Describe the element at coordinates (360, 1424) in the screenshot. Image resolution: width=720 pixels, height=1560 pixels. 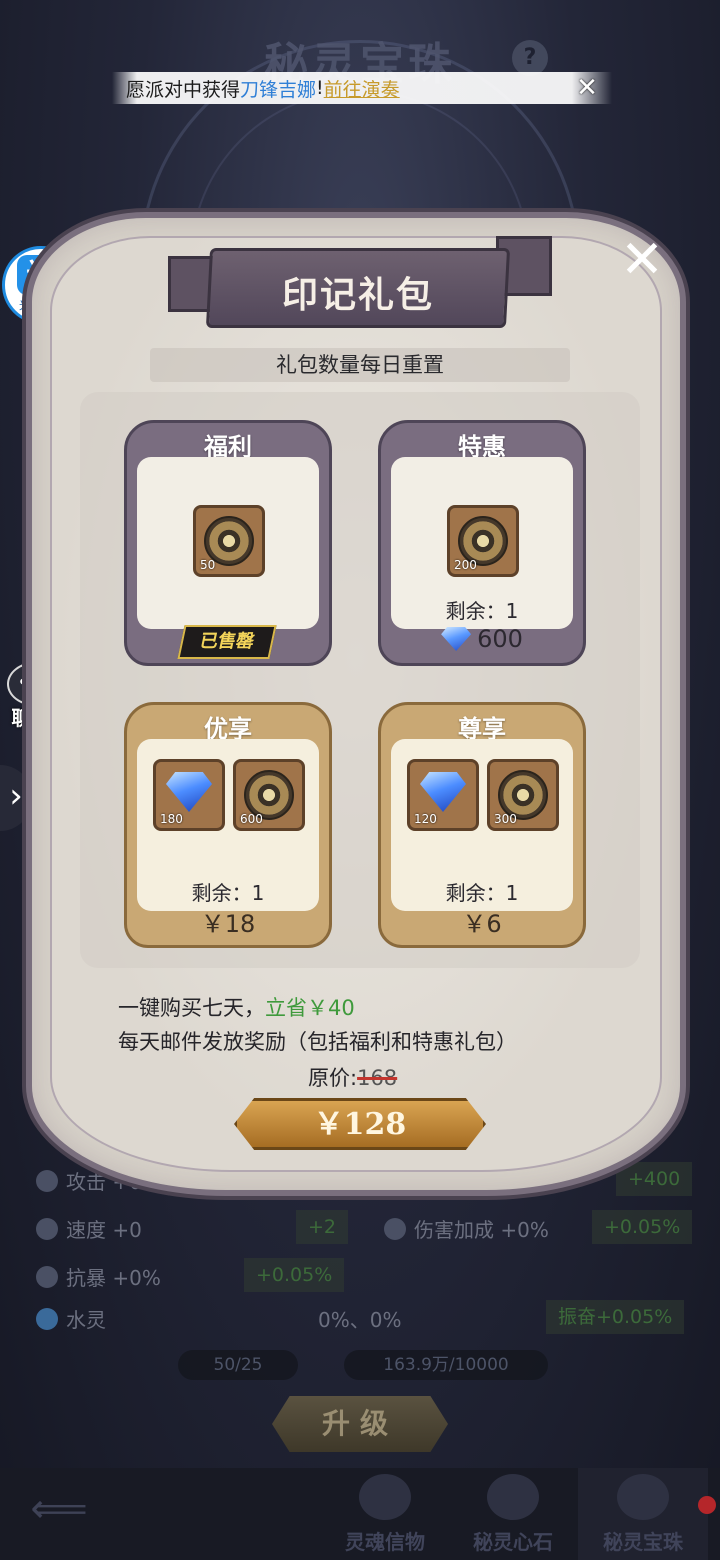
I see `upgrade-button: 升级` at that location.